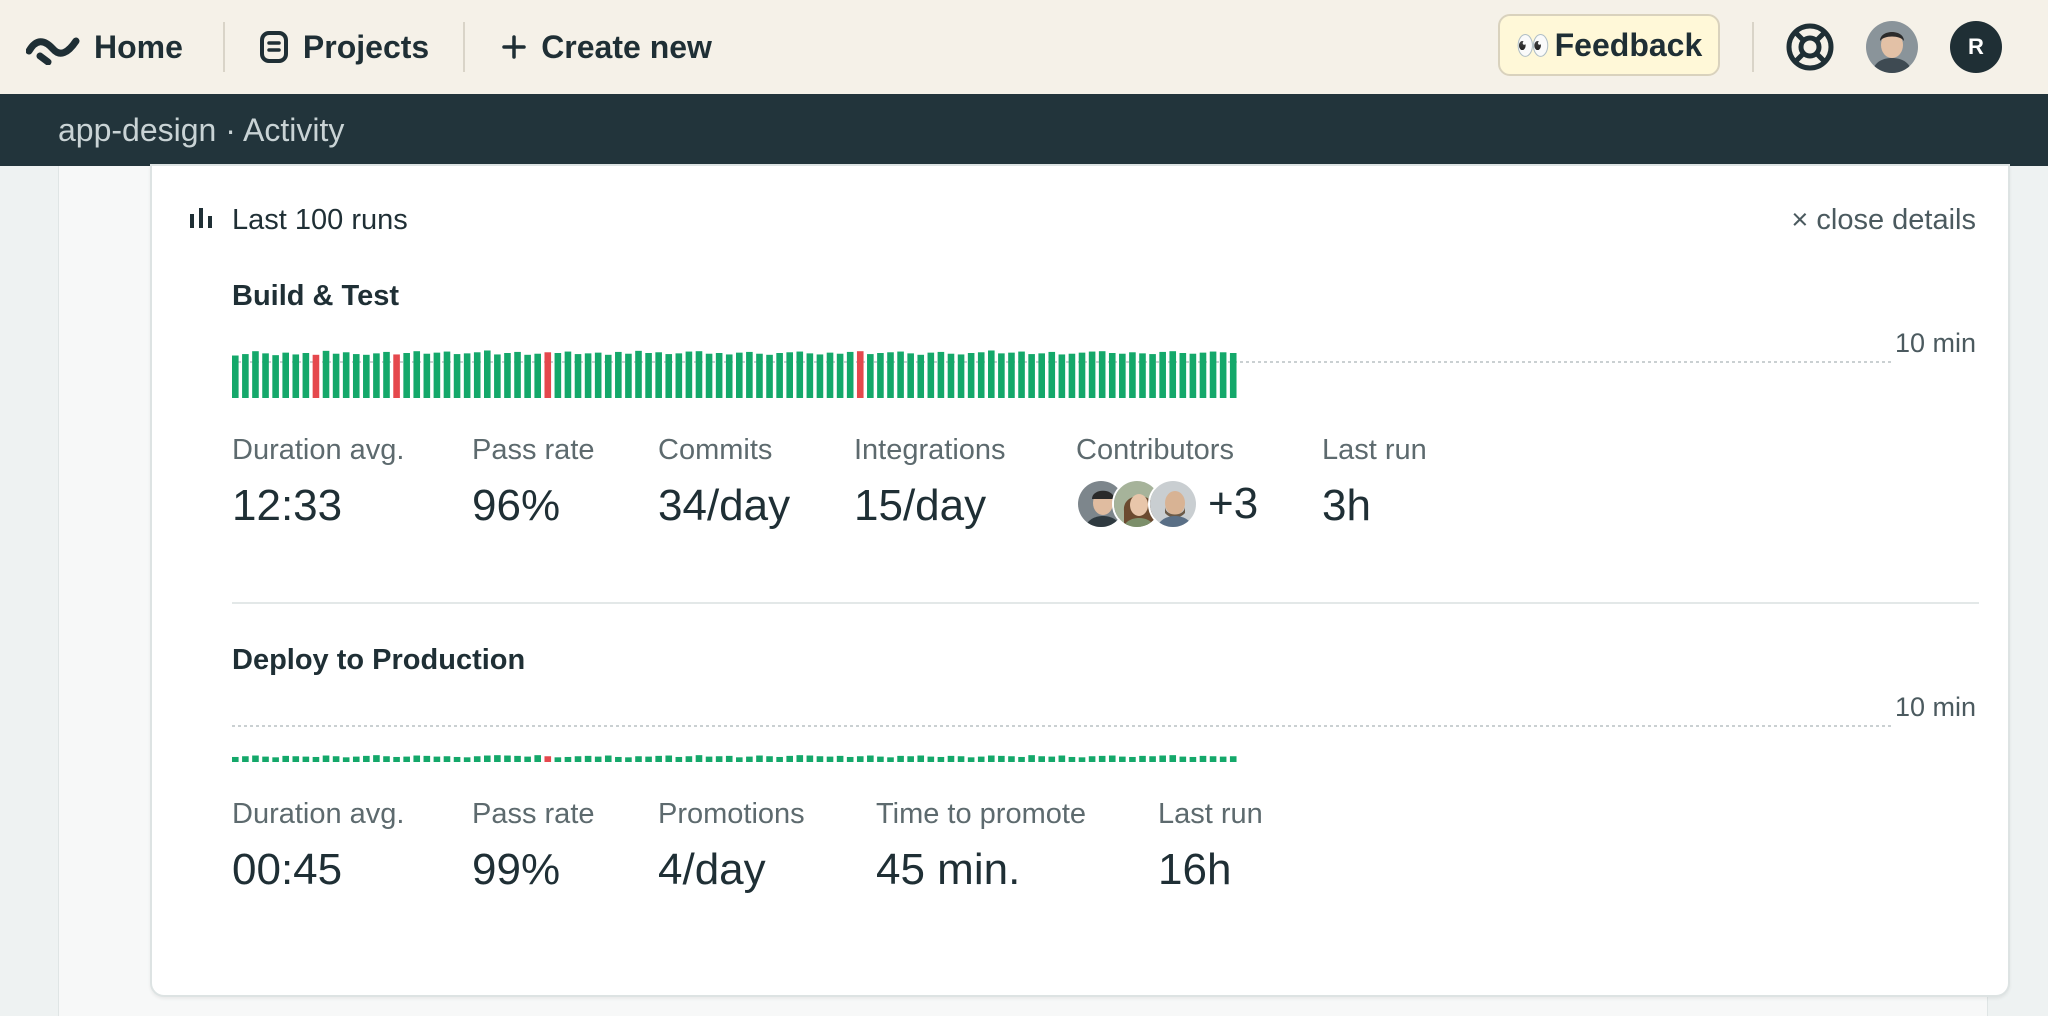  Describe the element at coordinates (1883, 220) in the screenshot. I see `close-details-link: × close details` at that location.